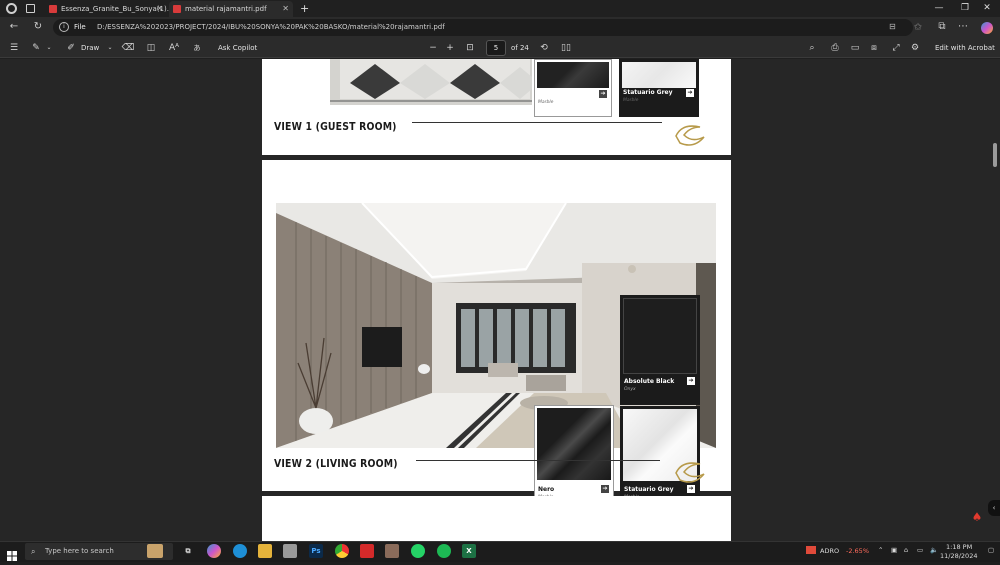  Describe the element at coordinates (987, 28) in the screenshot. I see `copilot-icon` at that location.